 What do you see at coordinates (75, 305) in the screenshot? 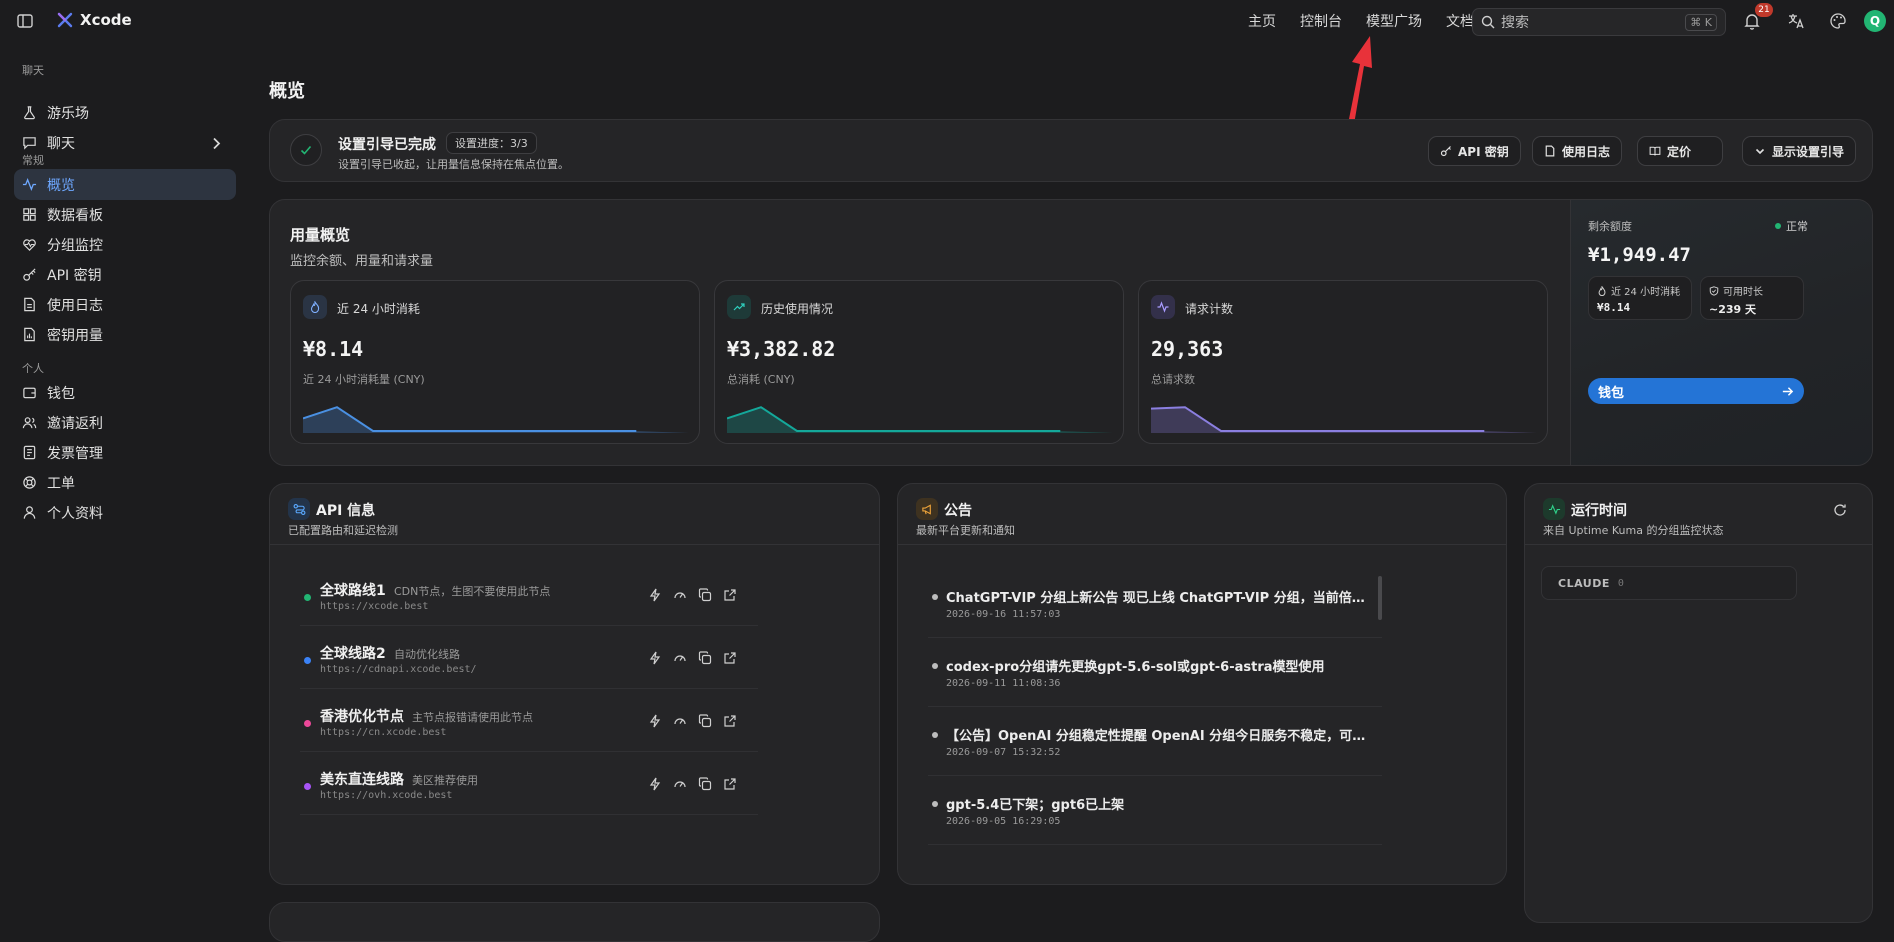
I see `sidebar-item-label: 使用日志` at bounding box center [75, 305].